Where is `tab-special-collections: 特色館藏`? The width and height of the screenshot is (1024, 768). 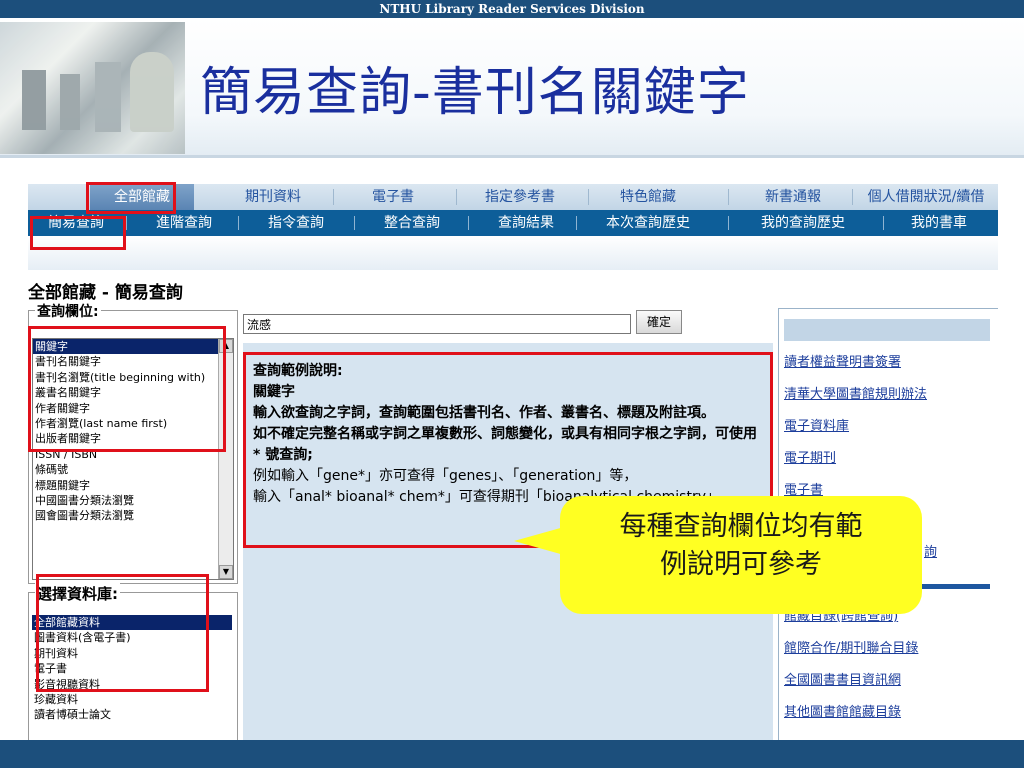 tab-special-collections: 特色館藏 is located at coordinates (648, 197).